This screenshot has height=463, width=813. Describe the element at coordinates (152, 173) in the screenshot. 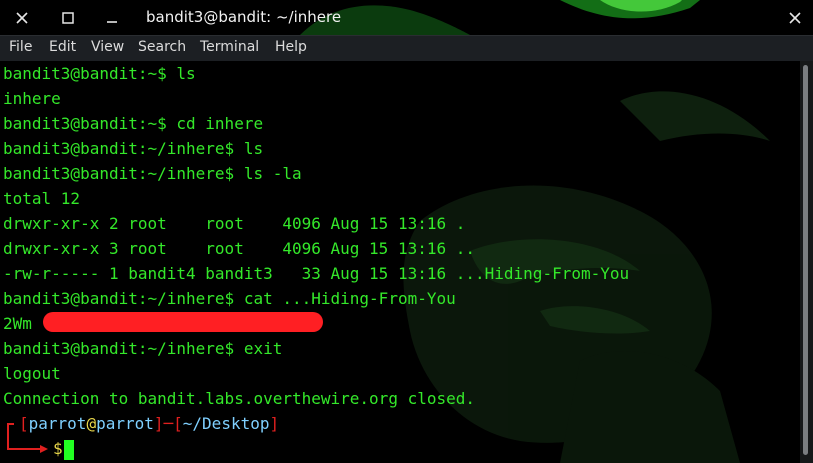

I see `terminal-line: bandit3@bandit:~/inhere$ ls -la` at that location.